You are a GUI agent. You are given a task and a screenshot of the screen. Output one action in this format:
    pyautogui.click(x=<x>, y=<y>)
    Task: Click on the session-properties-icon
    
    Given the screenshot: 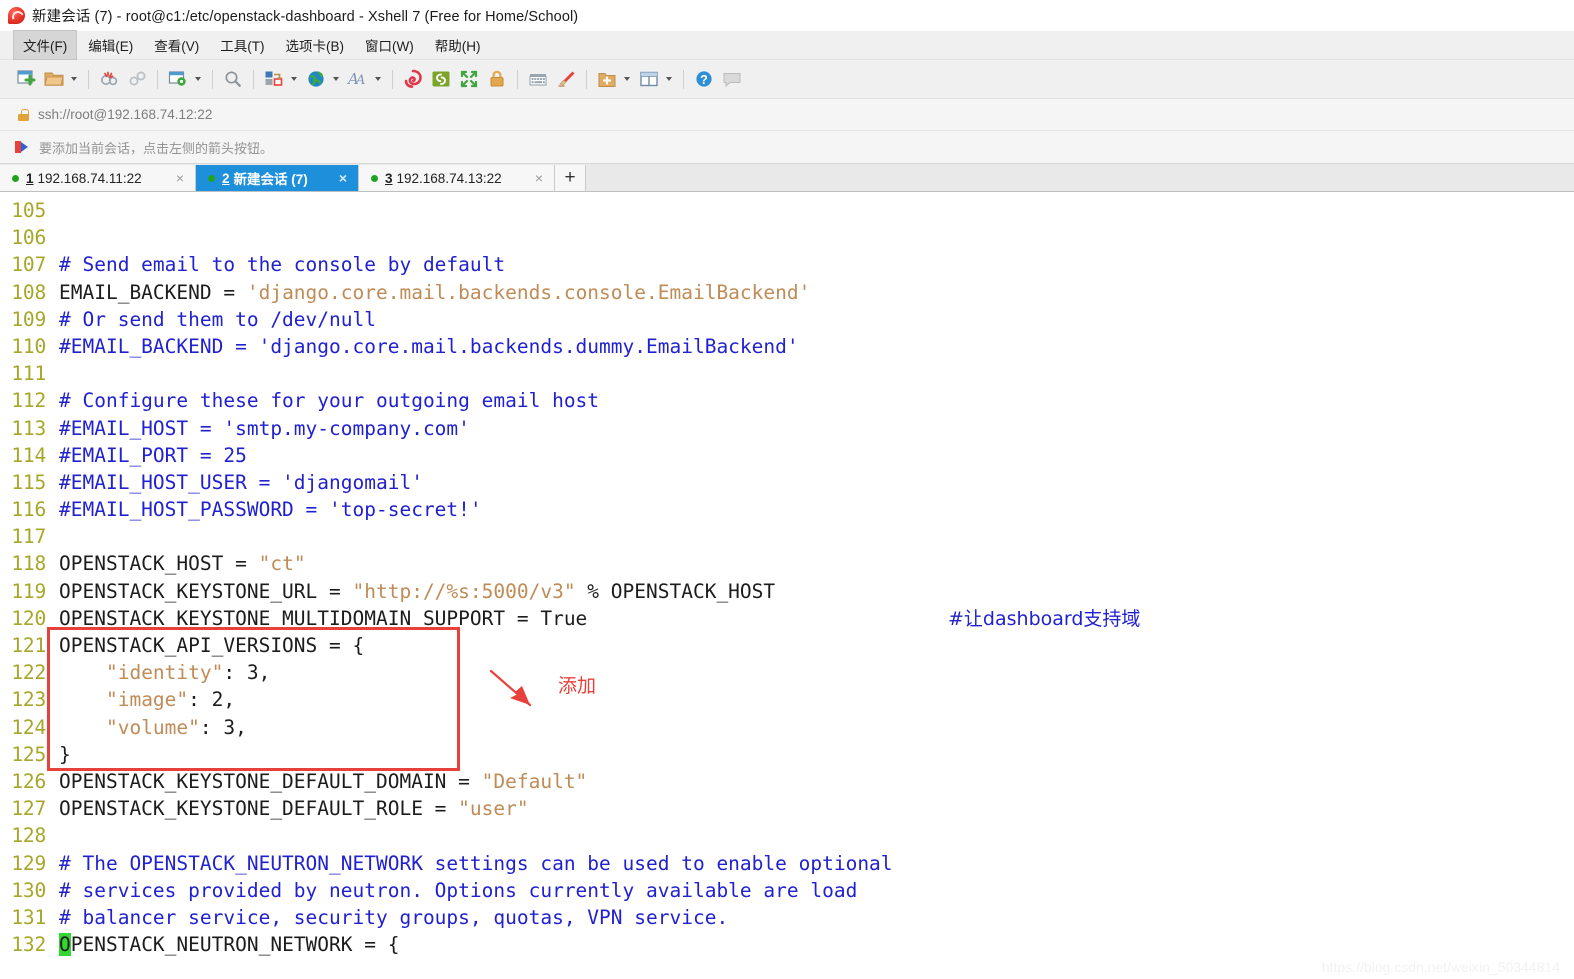 What is the action you would take?
    pyautogui.click(x=178, y=79)
    